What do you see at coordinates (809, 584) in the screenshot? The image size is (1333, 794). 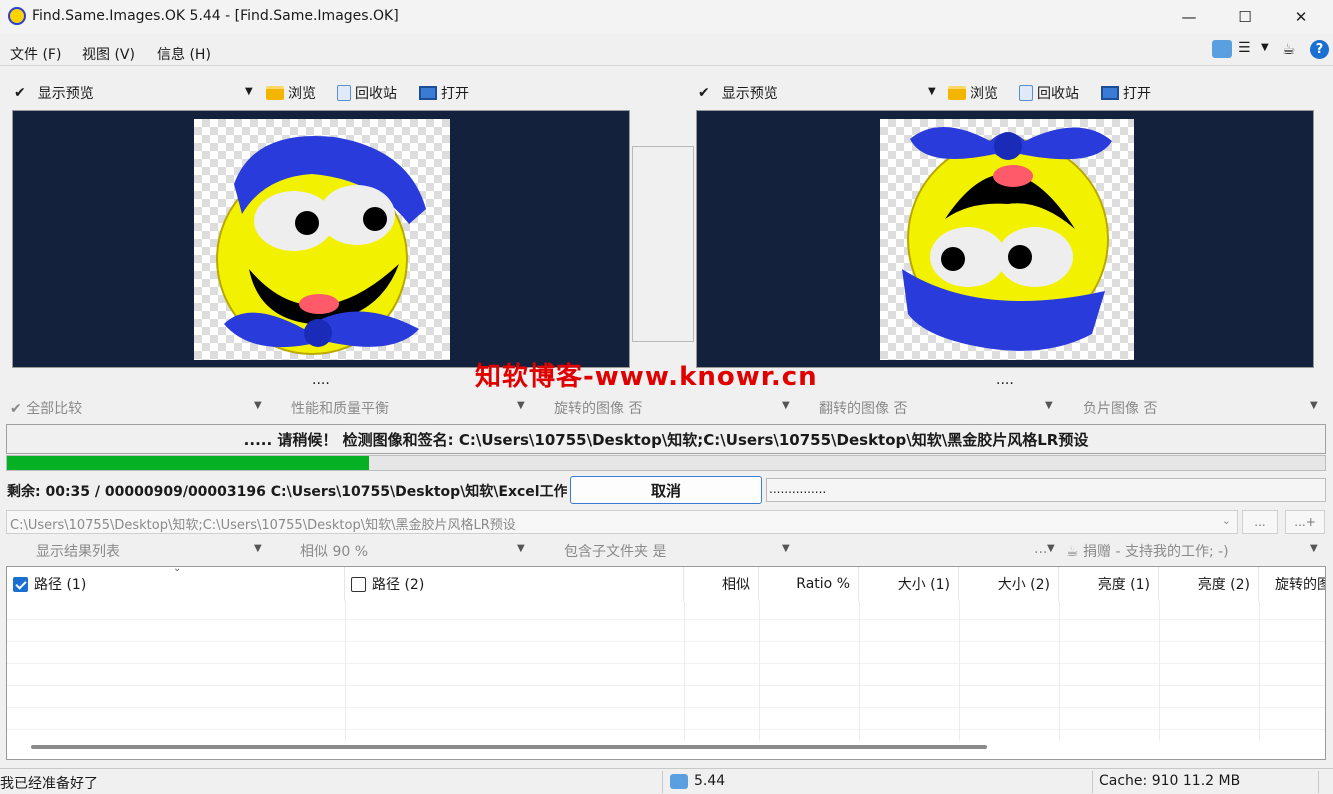 I see `column-header-ratio: Ratio %` at bounding box center [809, 584].